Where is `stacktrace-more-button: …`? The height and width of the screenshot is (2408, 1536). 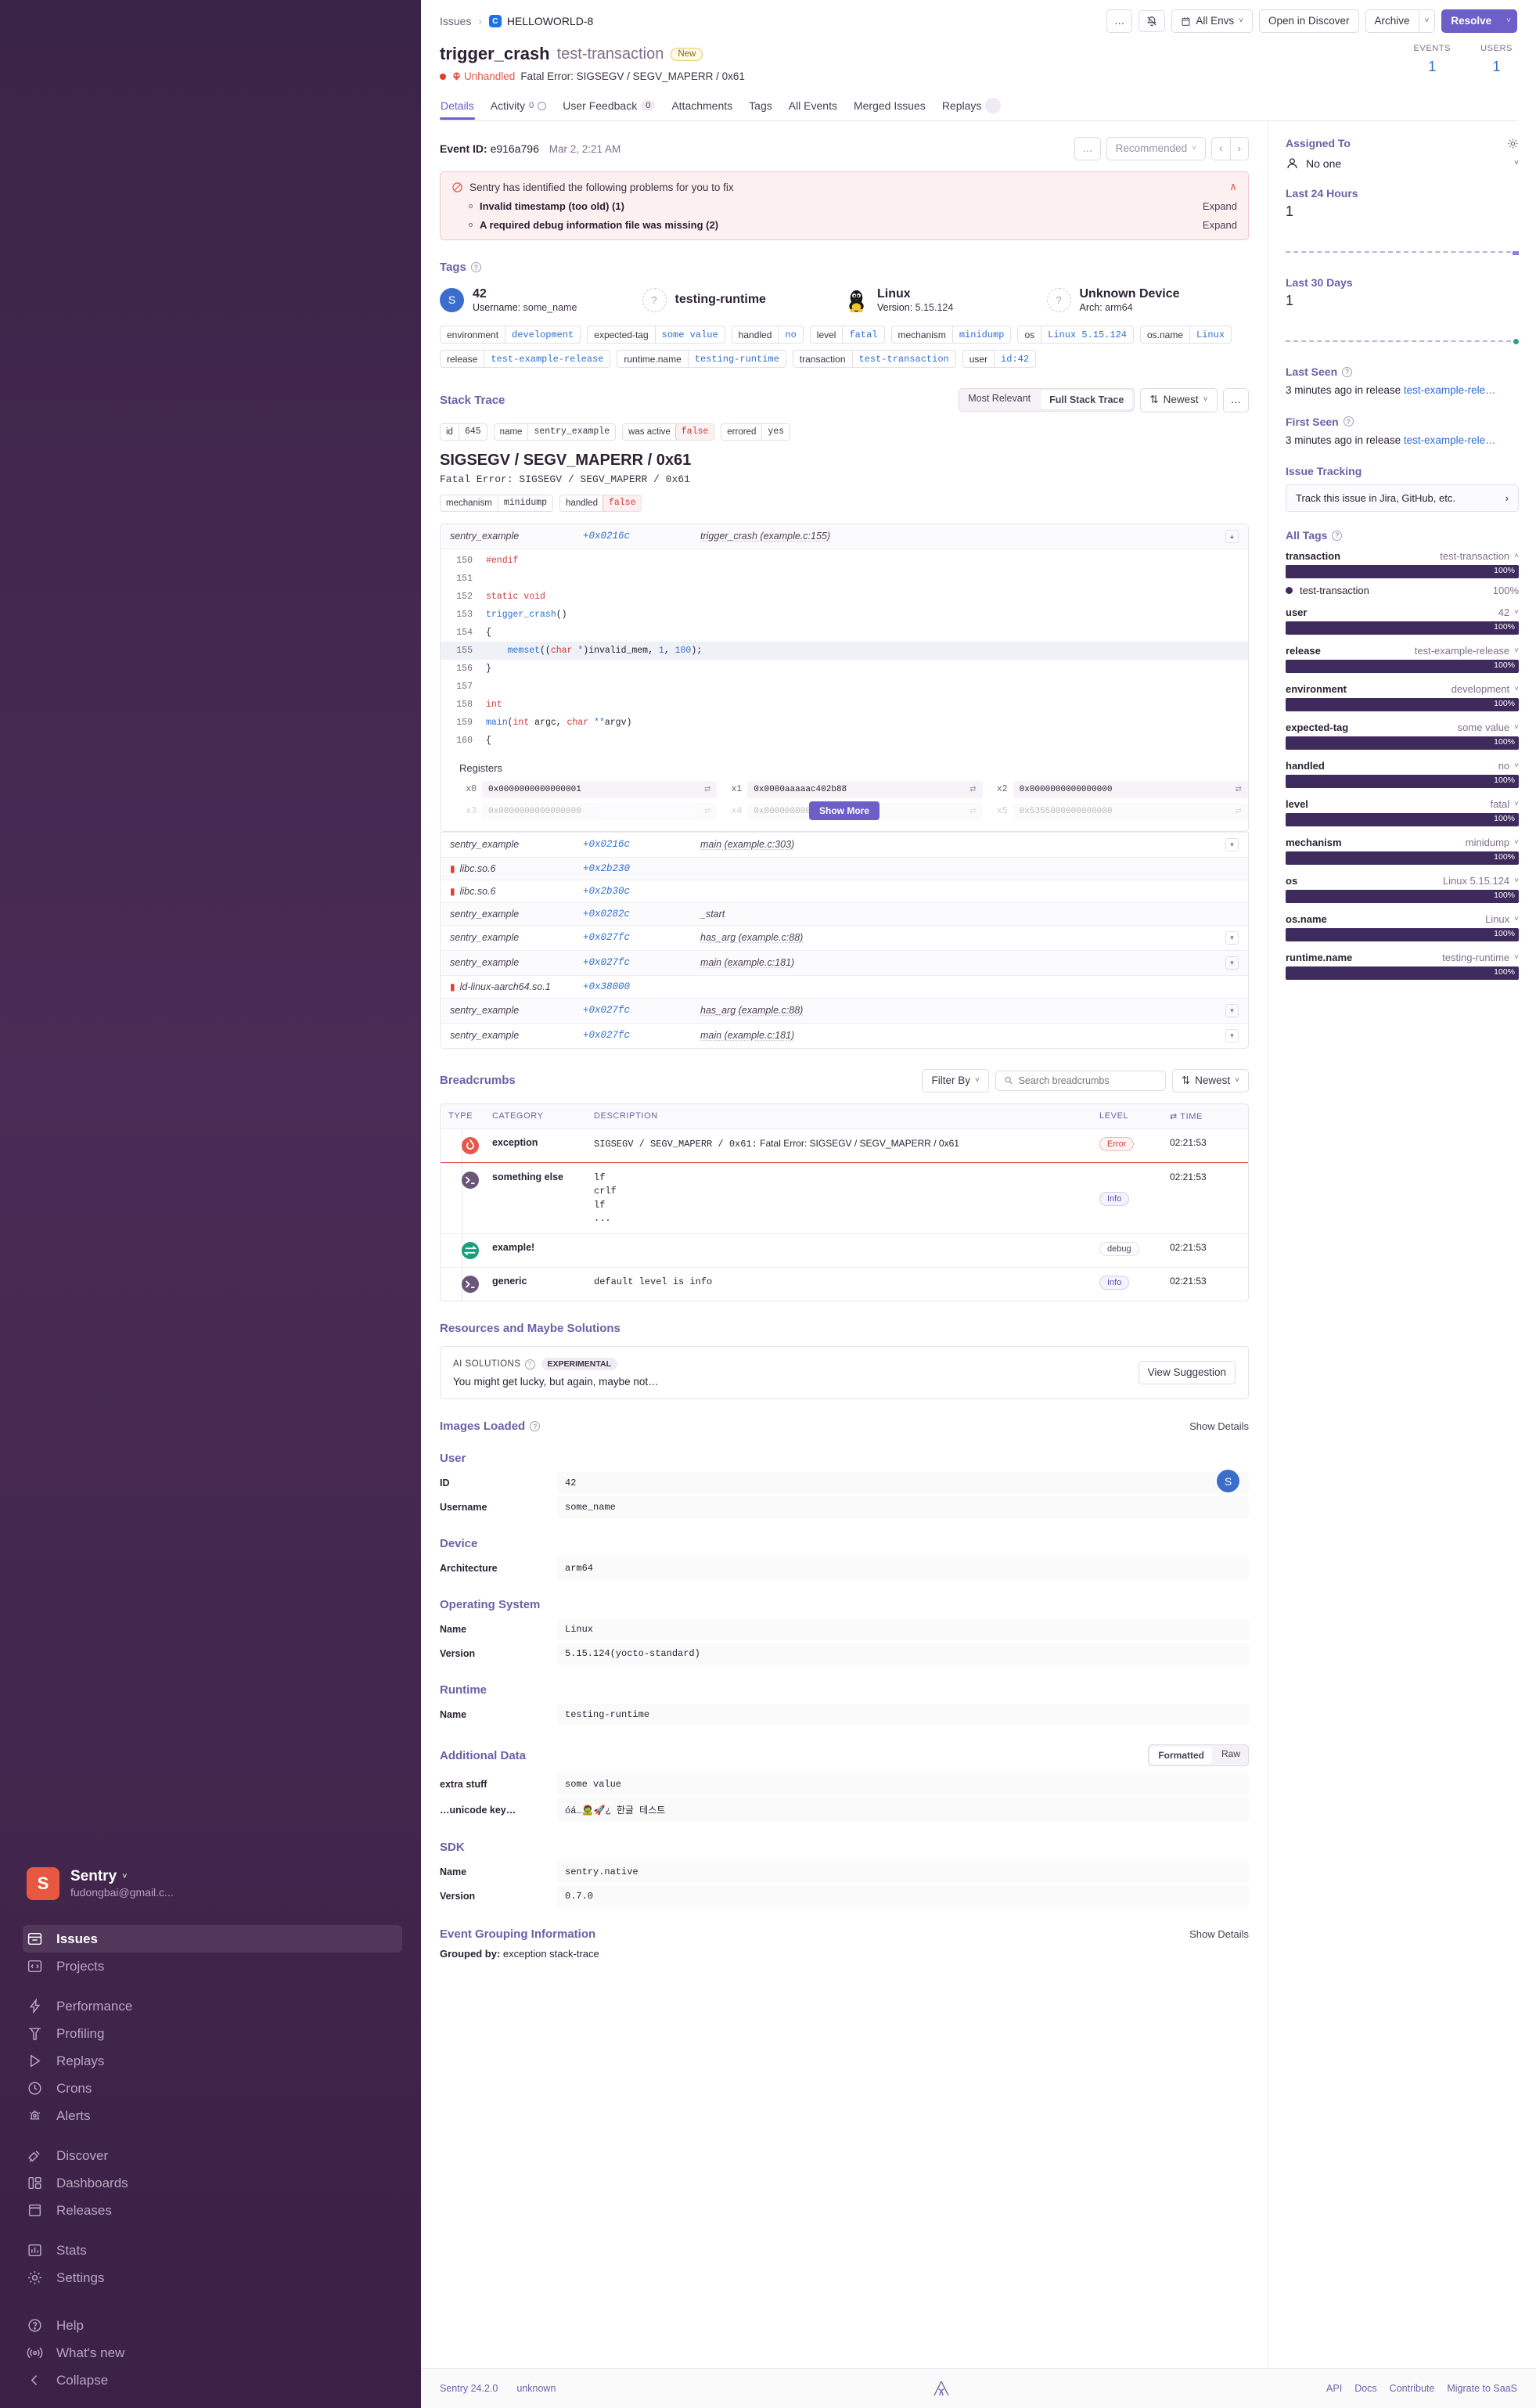 stacktrace-more-button: … is located at coordinates (1235, 400).